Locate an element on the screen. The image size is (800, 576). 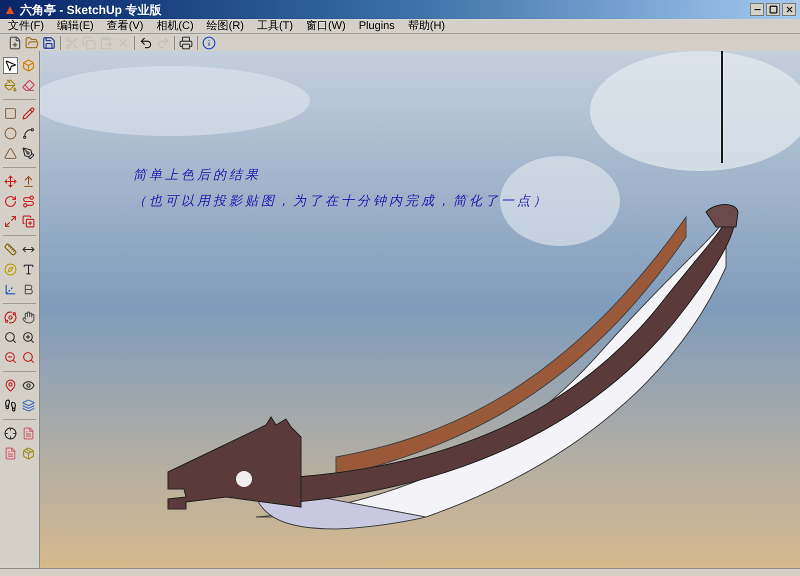
protractor-icon is located at coordinates (10, 269).